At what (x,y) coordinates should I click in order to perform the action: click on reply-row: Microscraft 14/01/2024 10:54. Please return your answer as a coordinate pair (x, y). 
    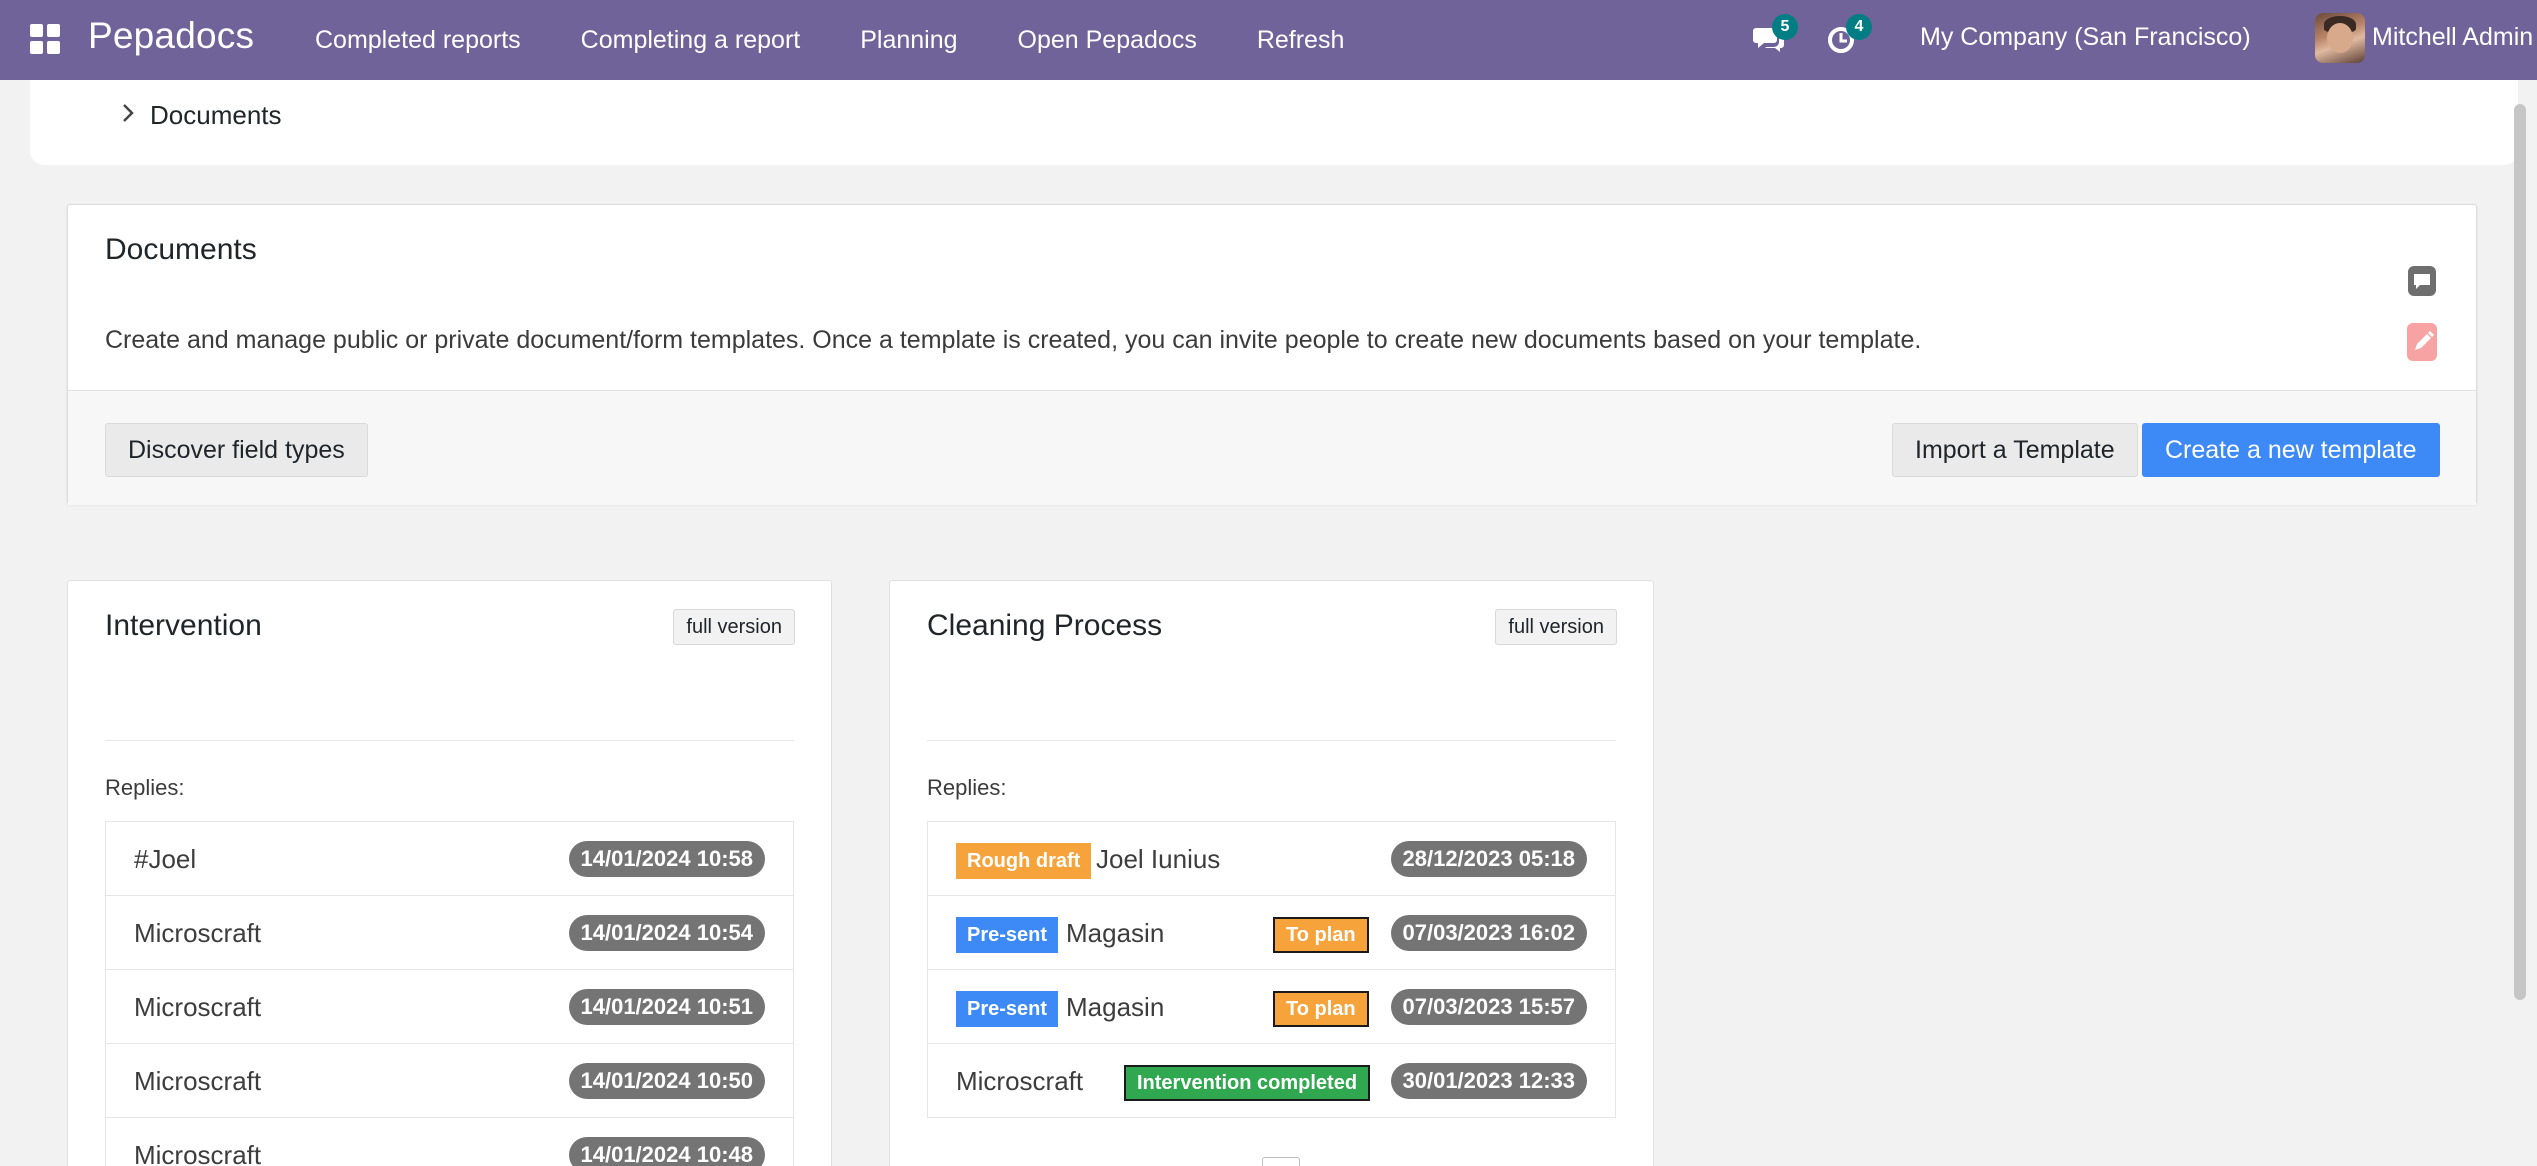
    Looking at the image, I should click on (449, 933).